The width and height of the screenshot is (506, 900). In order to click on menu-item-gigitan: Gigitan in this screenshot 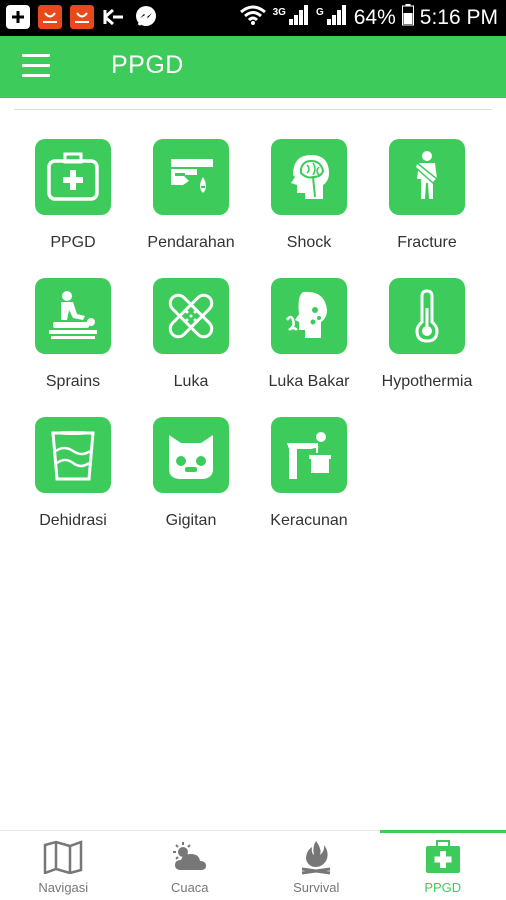, I will do `click(191, 474)`.